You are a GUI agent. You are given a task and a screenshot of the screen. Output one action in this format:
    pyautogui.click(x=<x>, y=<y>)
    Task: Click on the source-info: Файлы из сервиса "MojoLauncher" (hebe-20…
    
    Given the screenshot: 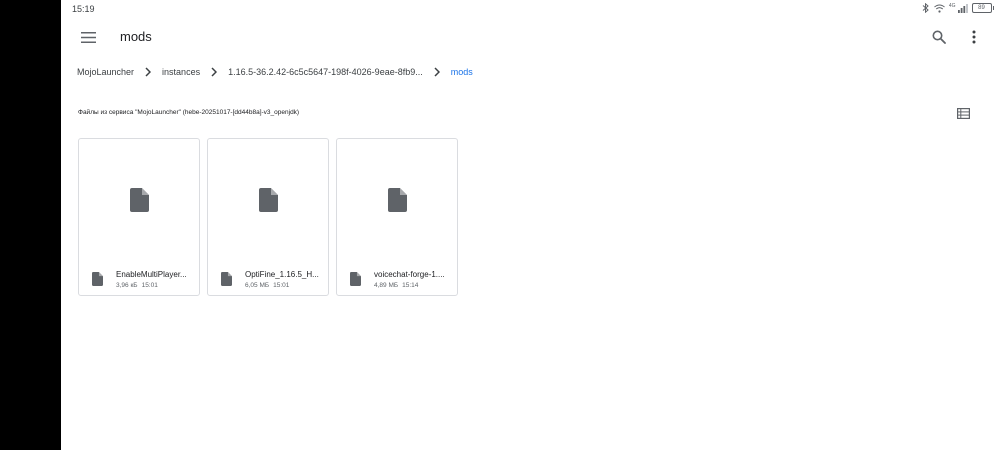 What is the action you would take?
    pyautogui.click(x=189, y=112)
    